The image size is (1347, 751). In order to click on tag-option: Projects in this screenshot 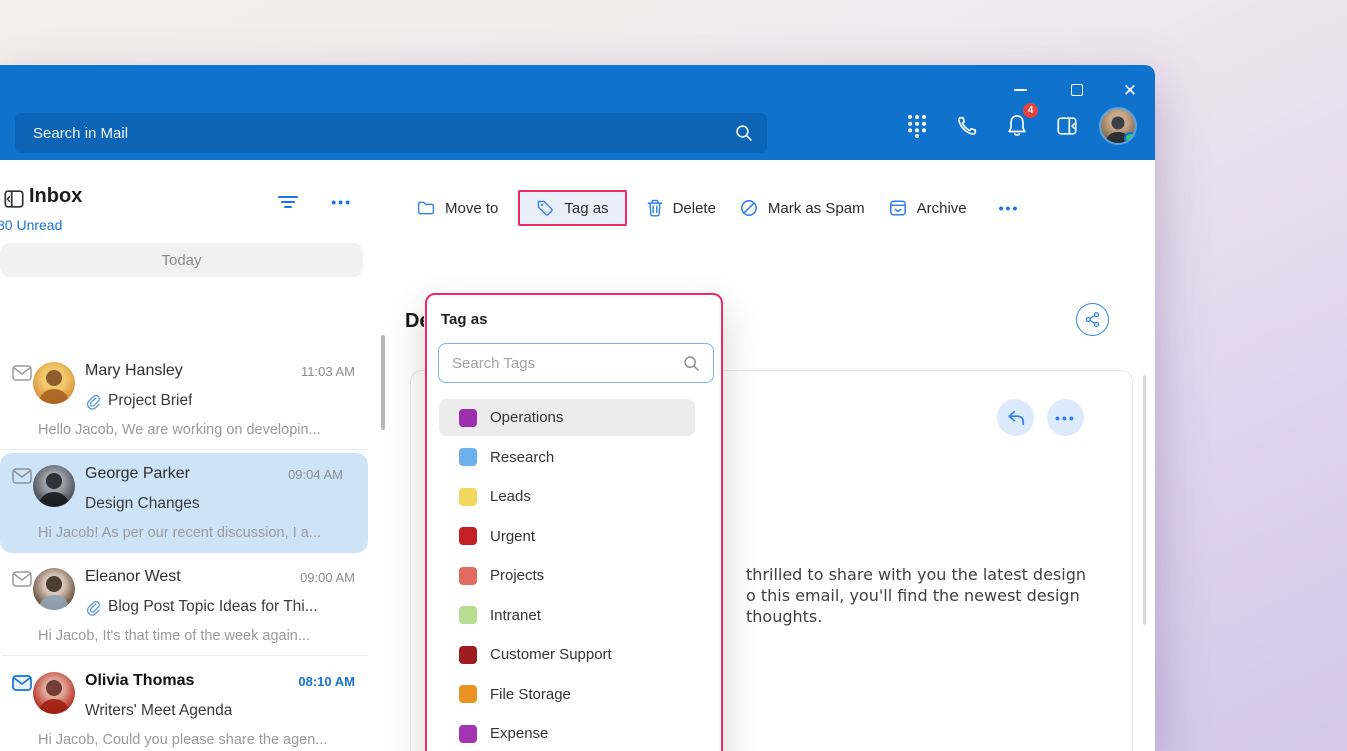, I will do `click(574, 576)`.